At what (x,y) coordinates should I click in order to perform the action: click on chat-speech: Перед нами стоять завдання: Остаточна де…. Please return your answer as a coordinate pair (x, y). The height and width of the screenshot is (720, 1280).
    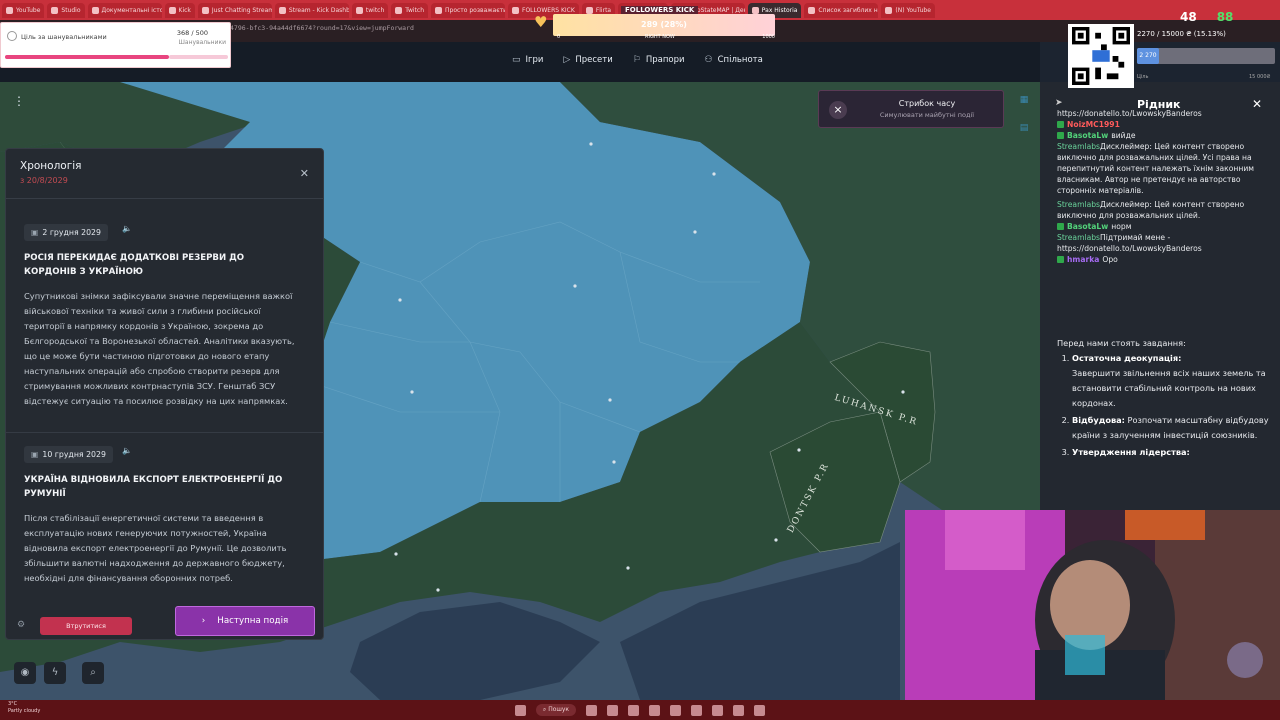
    Looking at the image, I should click on (1166, 399).